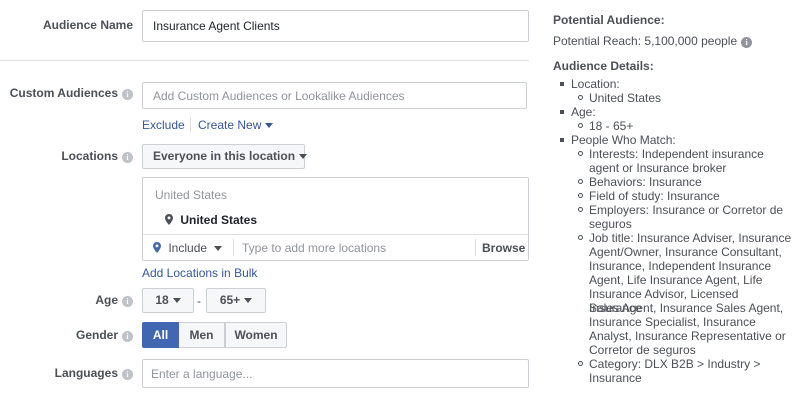  I want to click on custom-audiences-label: Custom Audiences i, so click(66, 93).